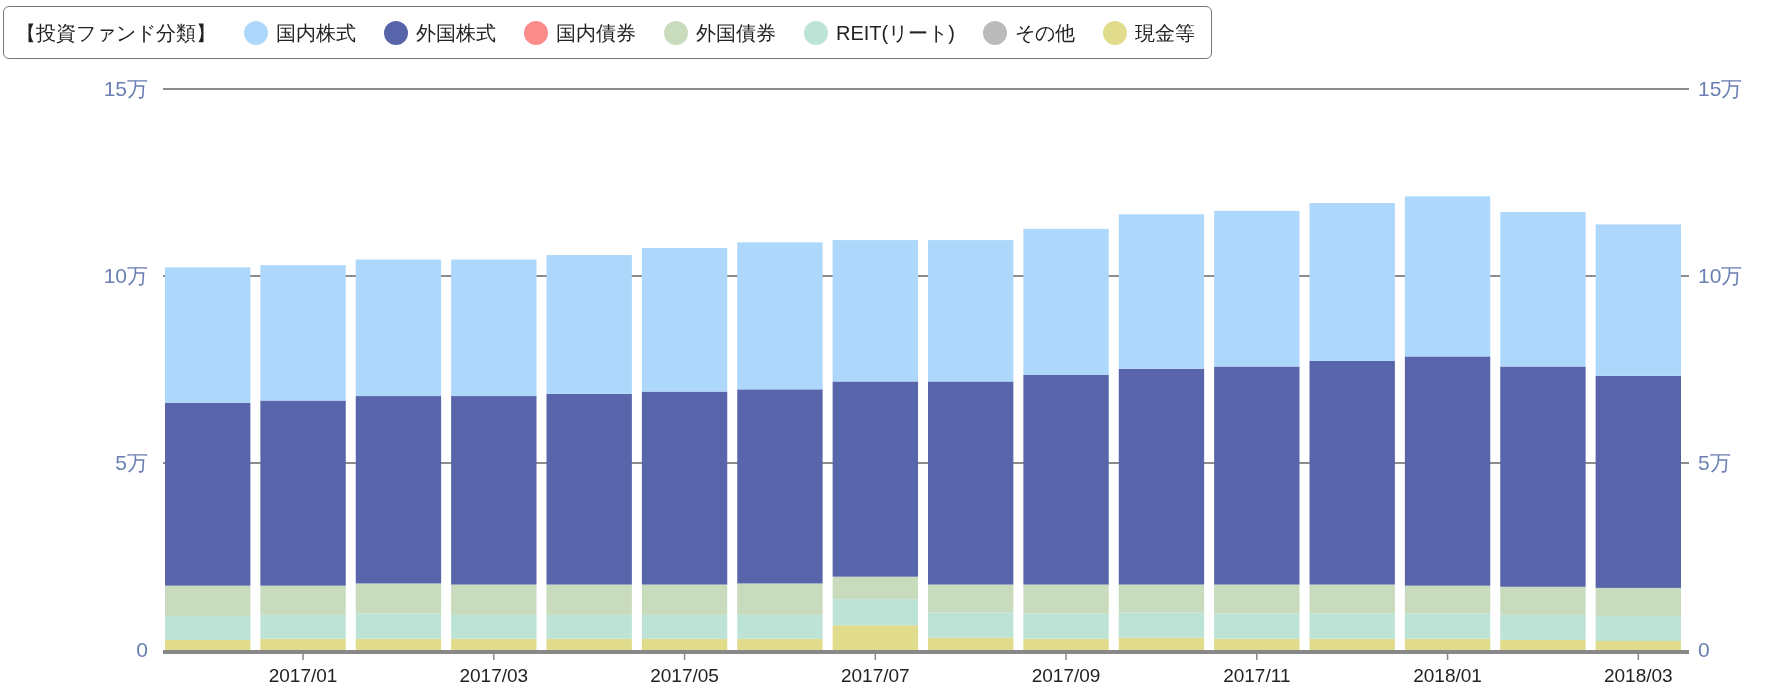  Describe the element at coordinates (596, 33) in the screenshot. I see `legend-label: 国内債券` at that location.